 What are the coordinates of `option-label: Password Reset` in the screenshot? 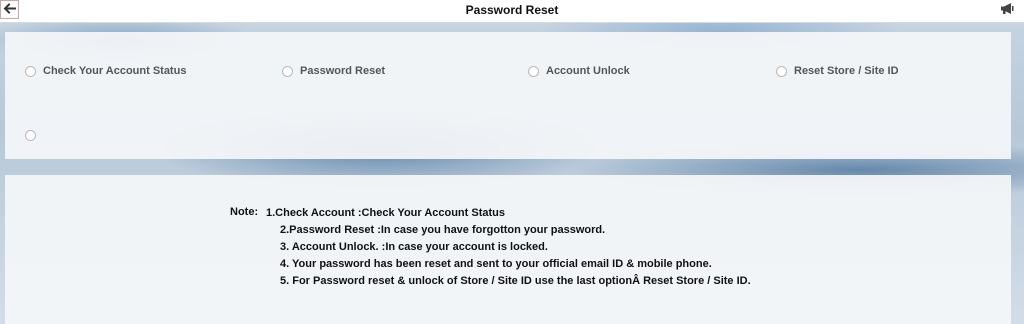 It's located at (342, 71).